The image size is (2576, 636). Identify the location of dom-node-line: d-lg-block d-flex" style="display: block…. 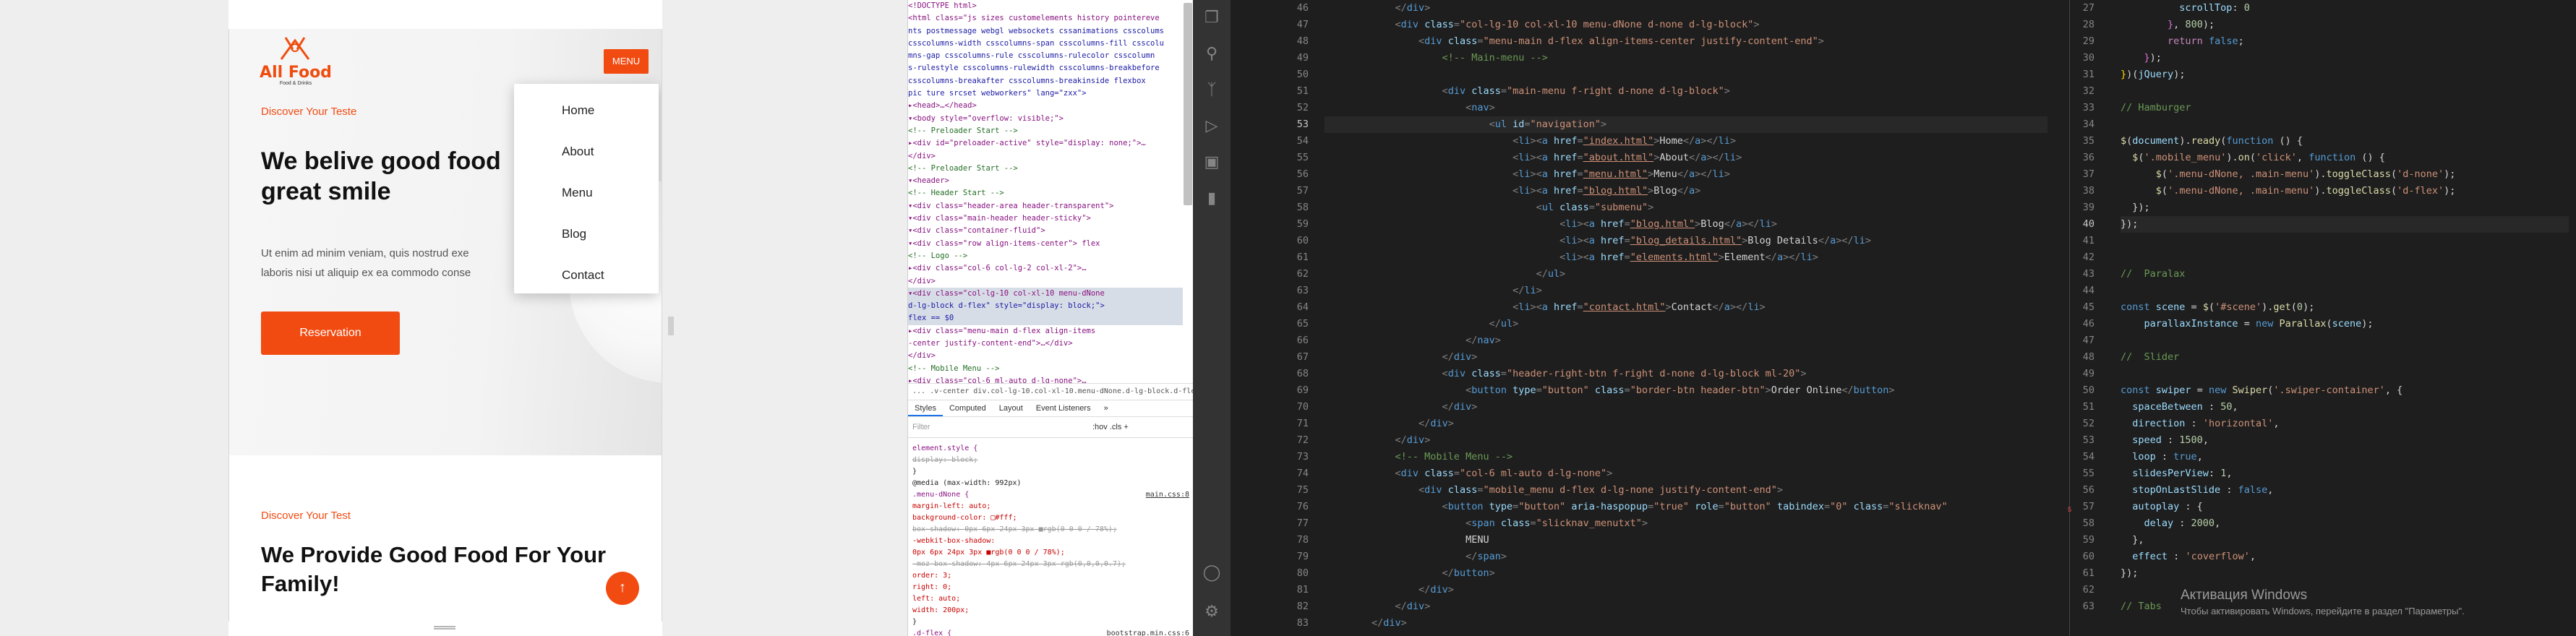
(1045, 306).